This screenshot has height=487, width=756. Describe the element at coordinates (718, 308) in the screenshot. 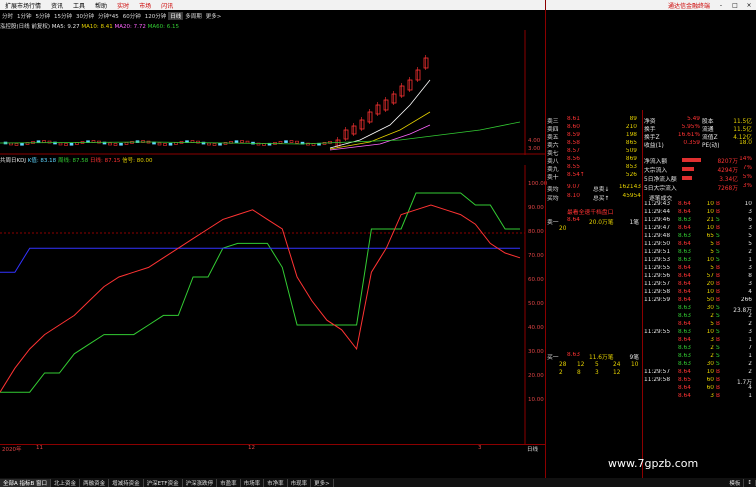

I see `tick-flag: S` at that location.